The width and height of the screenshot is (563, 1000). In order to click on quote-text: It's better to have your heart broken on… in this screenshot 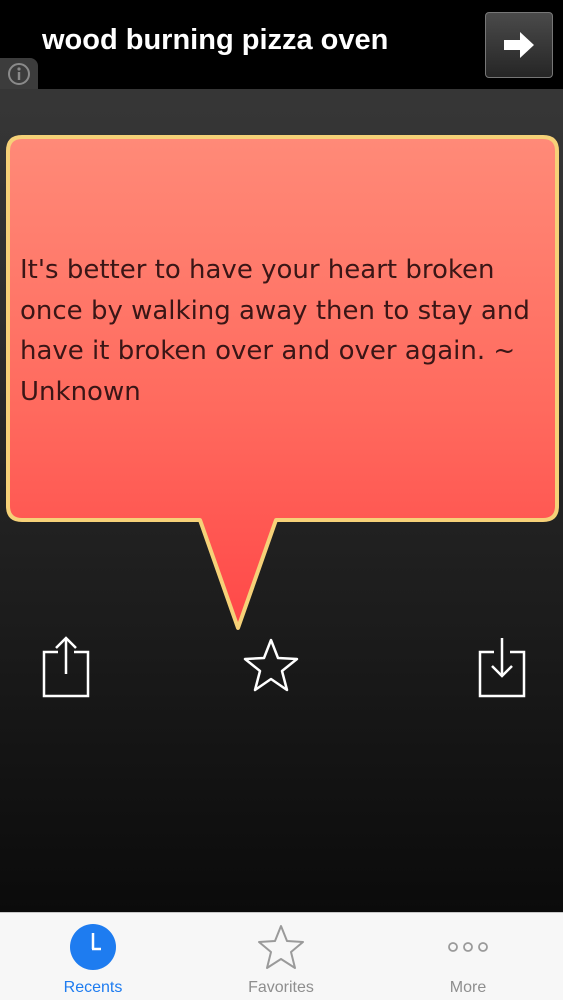, I will do `click(275, 331)`.